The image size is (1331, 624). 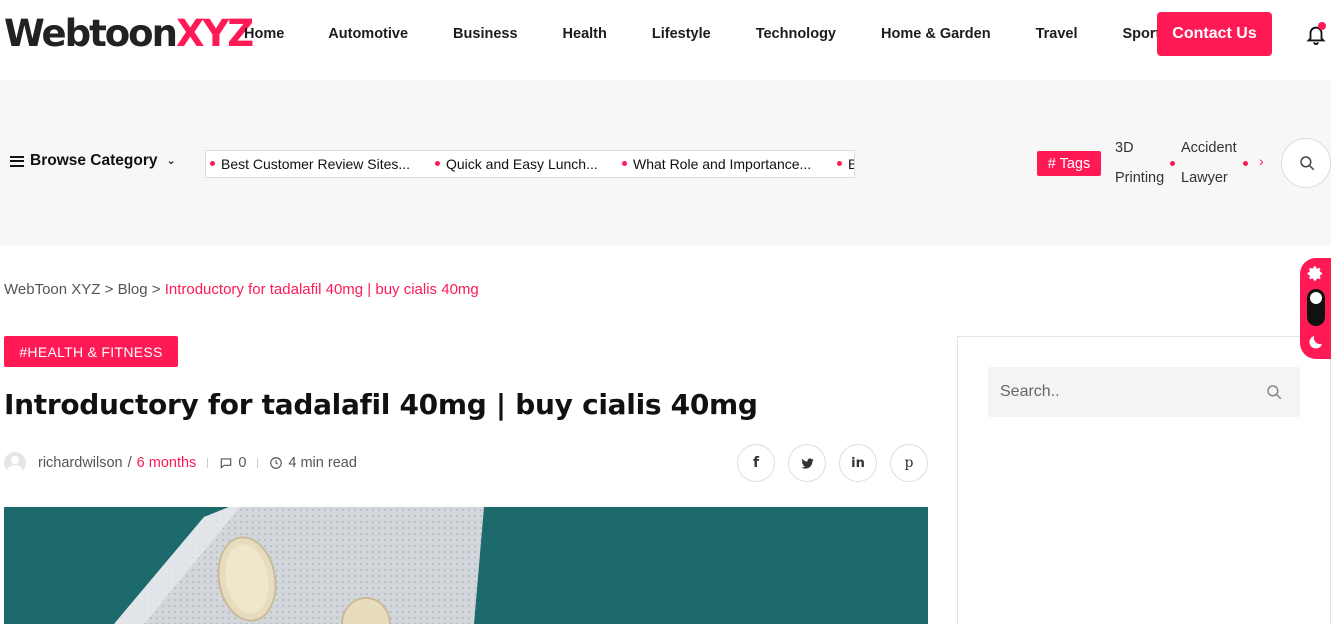 I want to click on ticker-item: B, so click(x=845, y=164).